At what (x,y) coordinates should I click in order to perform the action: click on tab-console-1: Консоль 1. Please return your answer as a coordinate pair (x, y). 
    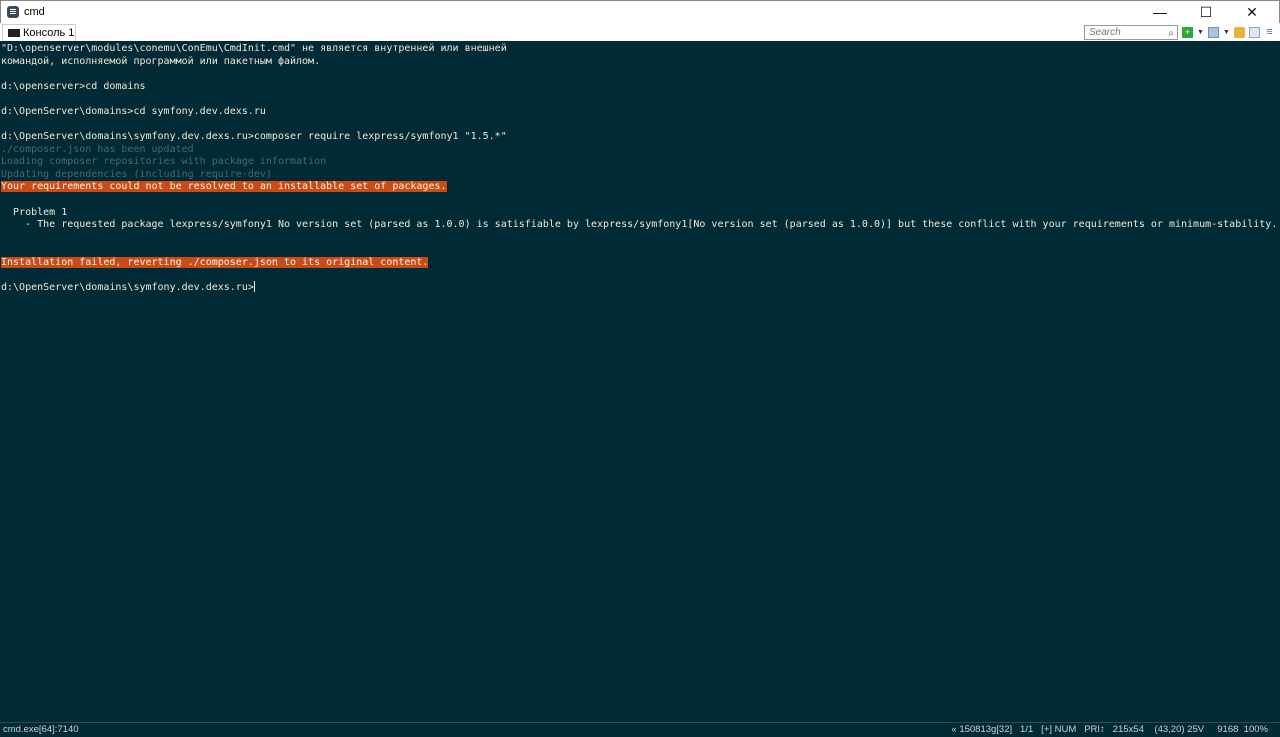
    Looking at the image, I should click on (39, 32).